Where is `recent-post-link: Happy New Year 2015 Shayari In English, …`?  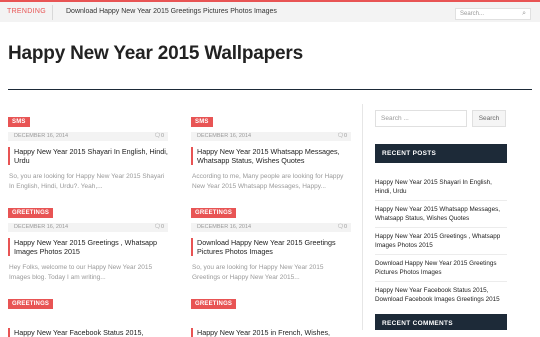
recent-post-link: Happy New Year 2015 Shayari In English, … is located at coordinates (441, 189).